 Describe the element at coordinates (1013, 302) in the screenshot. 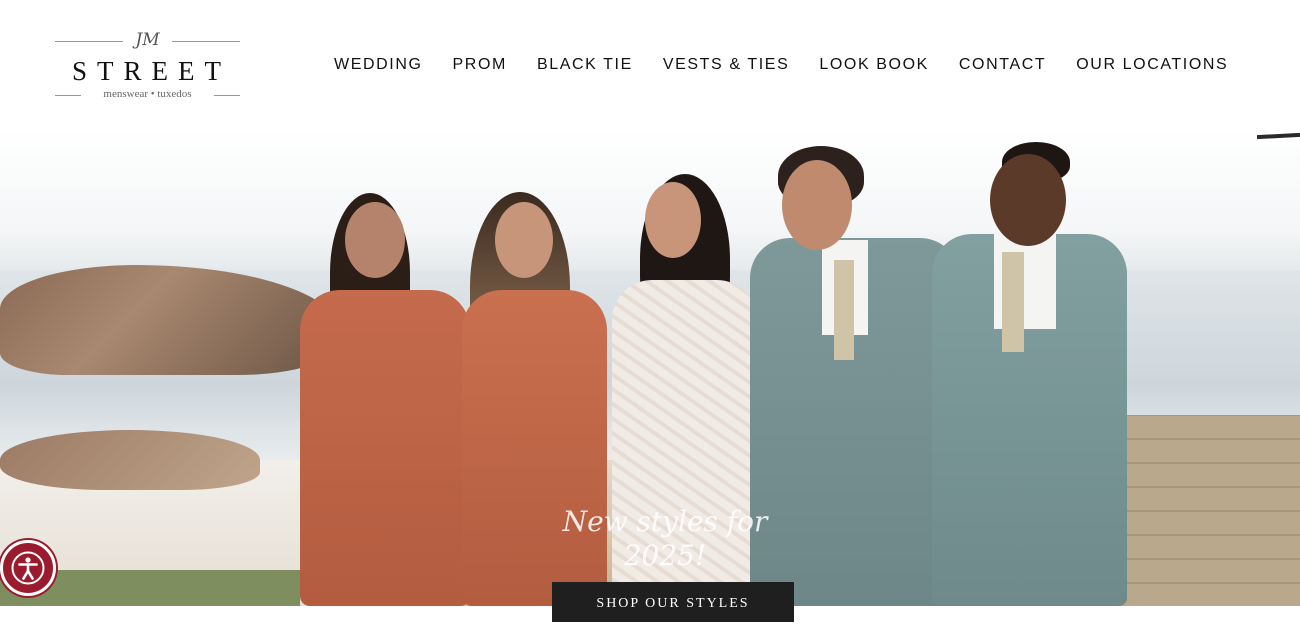

I see `groom-tie` at that location.